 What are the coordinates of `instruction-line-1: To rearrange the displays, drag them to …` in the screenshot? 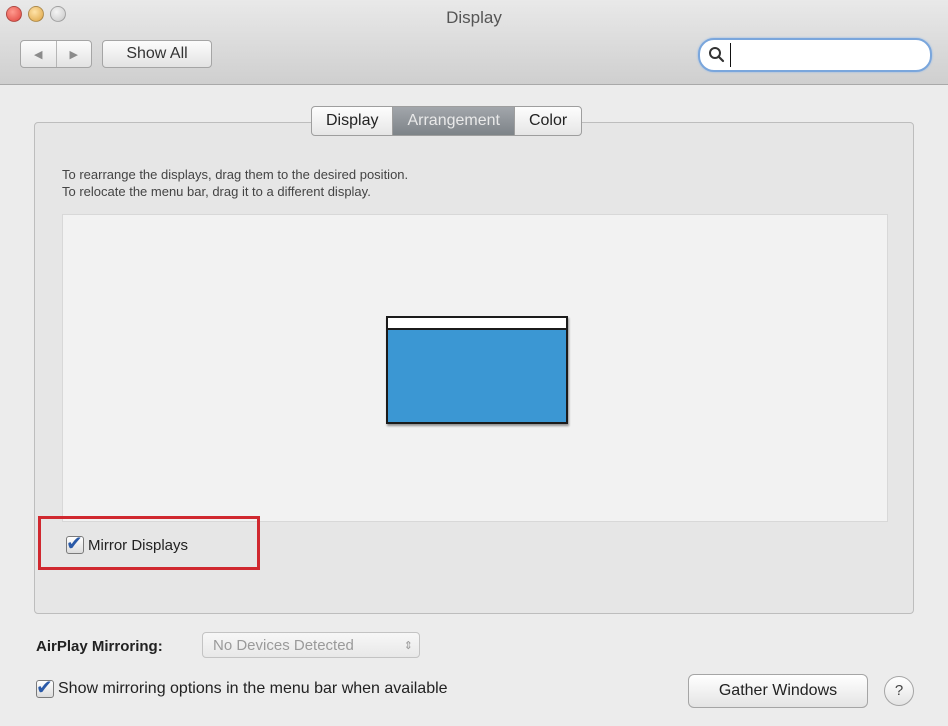 It's located at (235, 174).